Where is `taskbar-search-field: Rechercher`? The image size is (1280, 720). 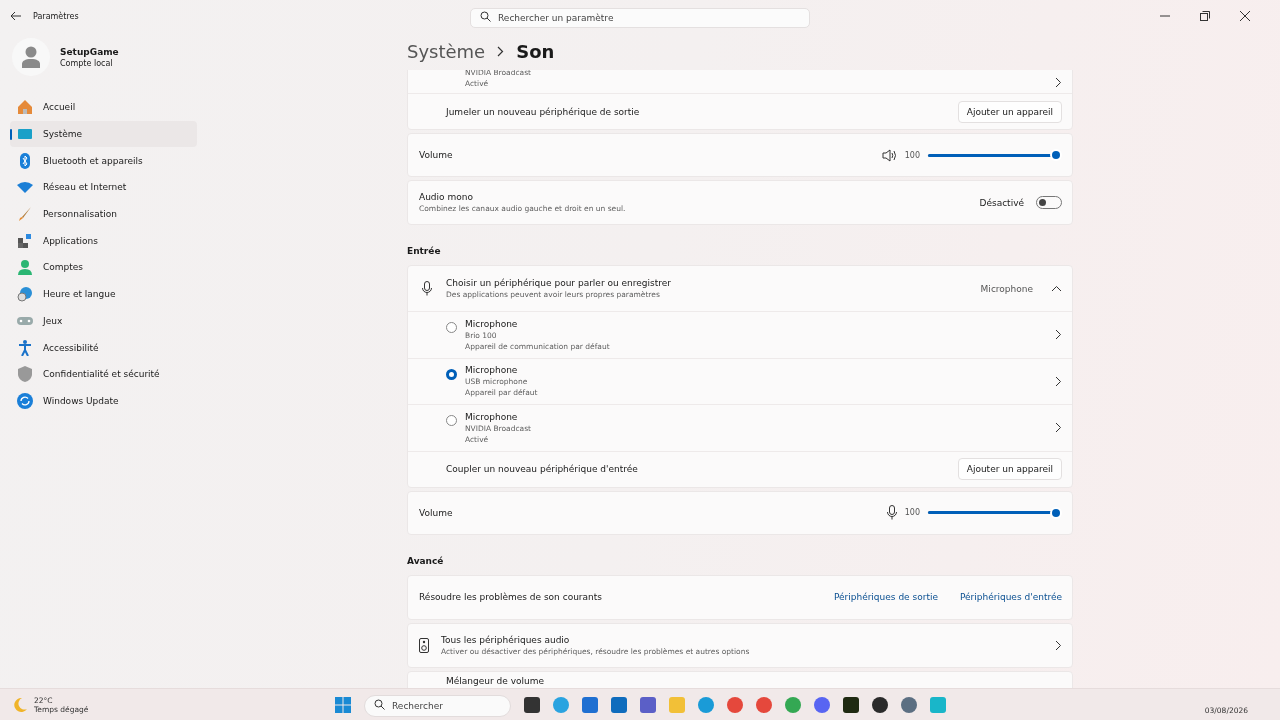 taskbar-search-field: Rechercher is located at coordinates (437, 705).